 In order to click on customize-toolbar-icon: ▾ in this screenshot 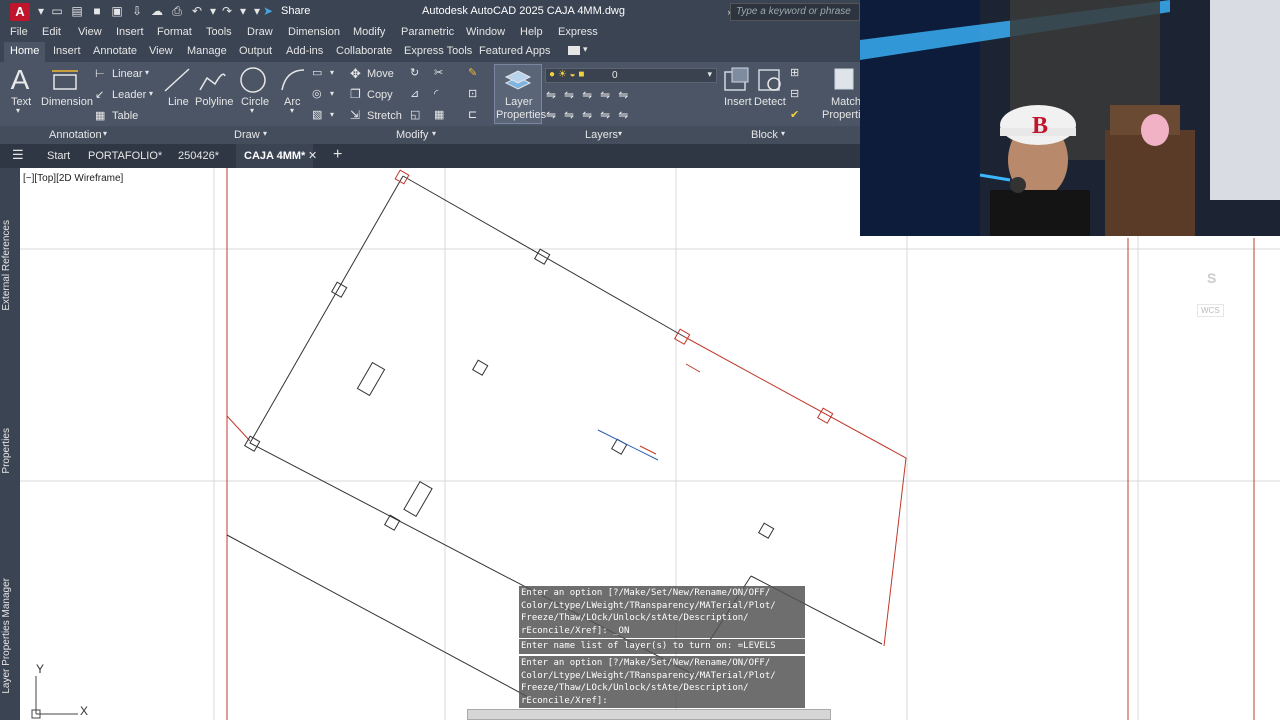, I will do `click(257, 11)`.